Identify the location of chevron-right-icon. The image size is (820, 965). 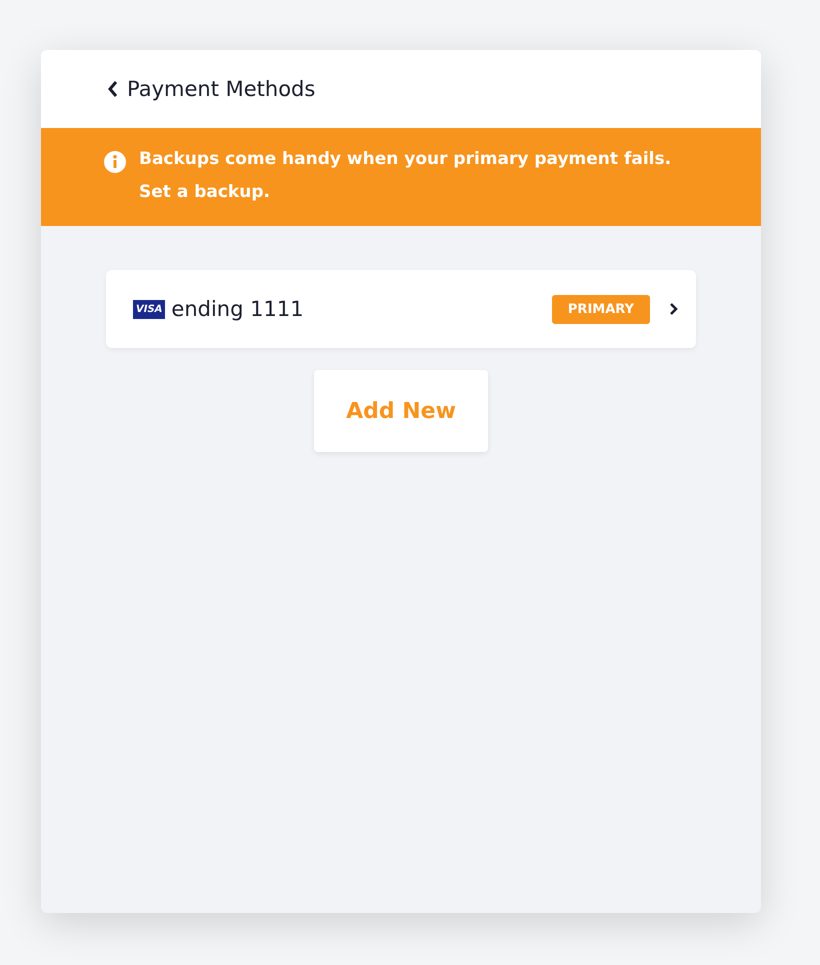
(673, 309).